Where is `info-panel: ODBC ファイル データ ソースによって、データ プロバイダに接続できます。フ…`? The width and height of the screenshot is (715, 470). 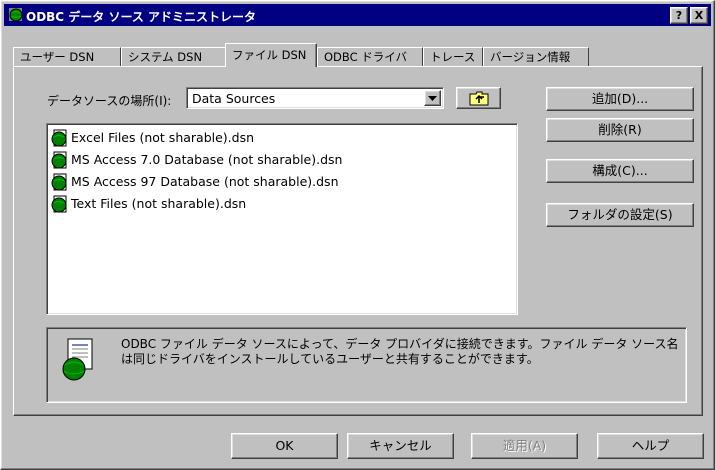 info-panel: ODBC ファイル データ ソースによって、データ プロバイダに接続できます。フ… is located at coordinates (366, 365).